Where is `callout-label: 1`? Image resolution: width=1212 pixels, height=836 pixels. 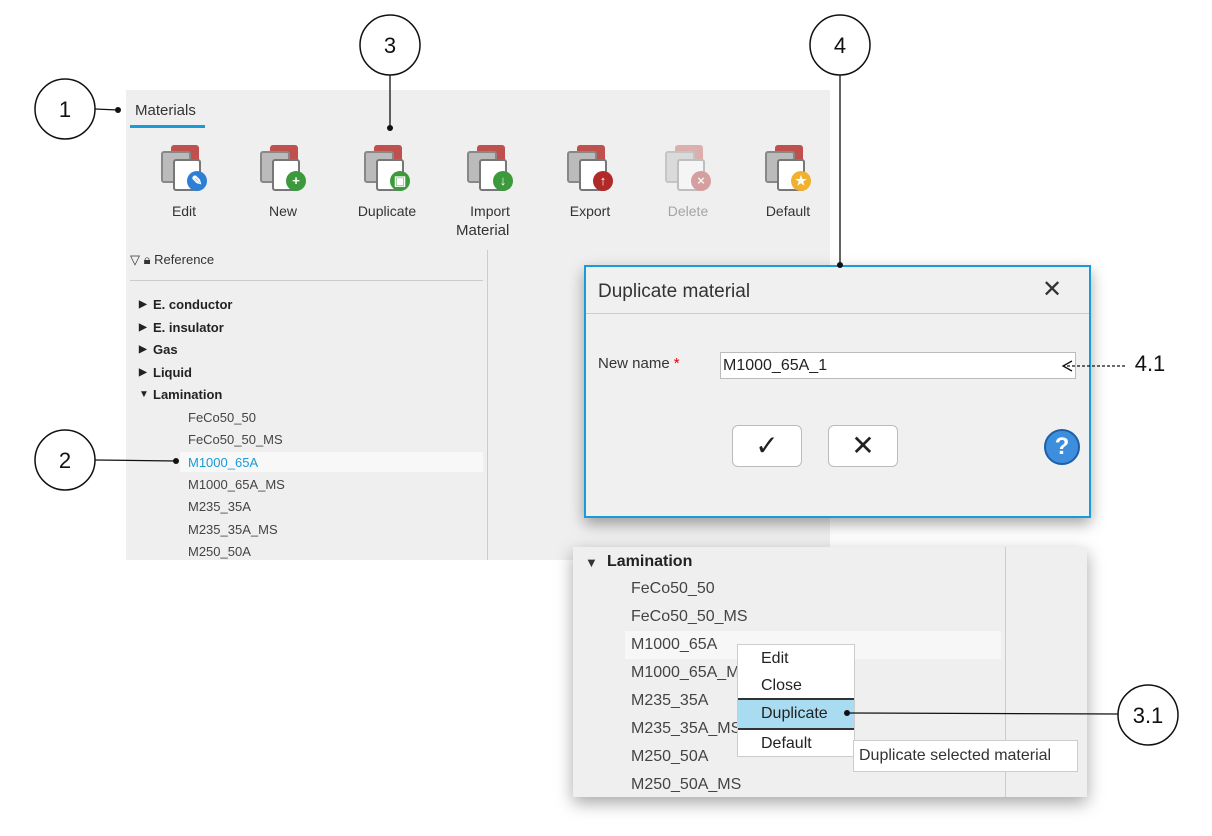 callout-label: 1 is located at coordinates (65, 109).